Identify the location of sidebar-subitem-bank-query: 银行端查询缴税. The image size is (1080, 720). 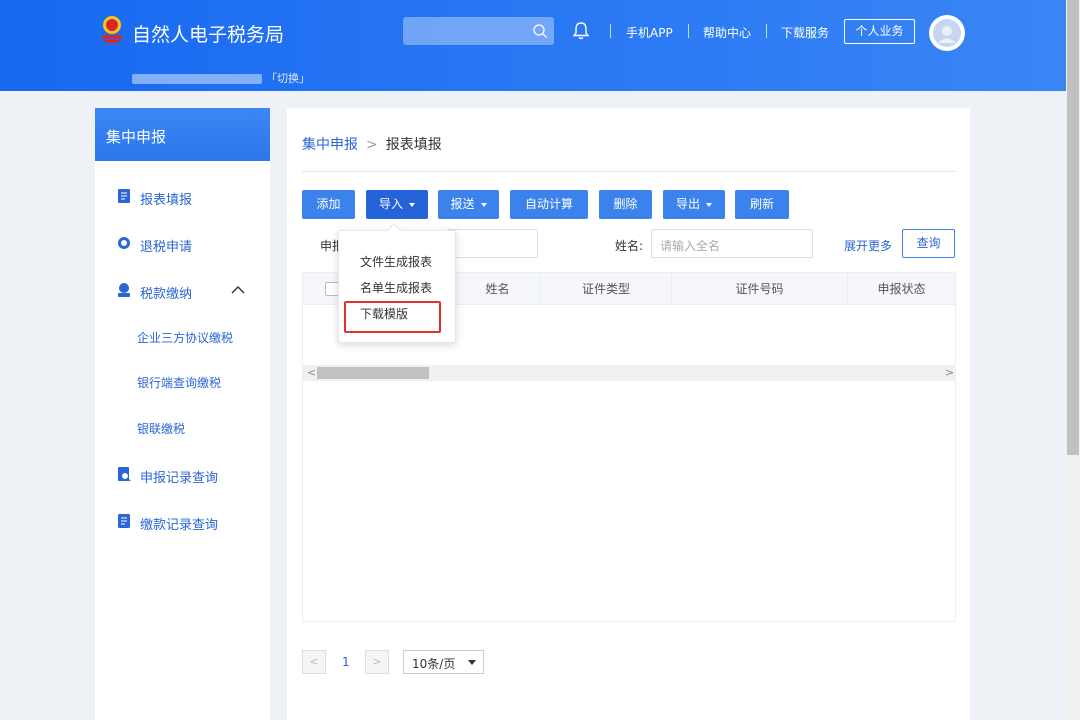
(179, 382).